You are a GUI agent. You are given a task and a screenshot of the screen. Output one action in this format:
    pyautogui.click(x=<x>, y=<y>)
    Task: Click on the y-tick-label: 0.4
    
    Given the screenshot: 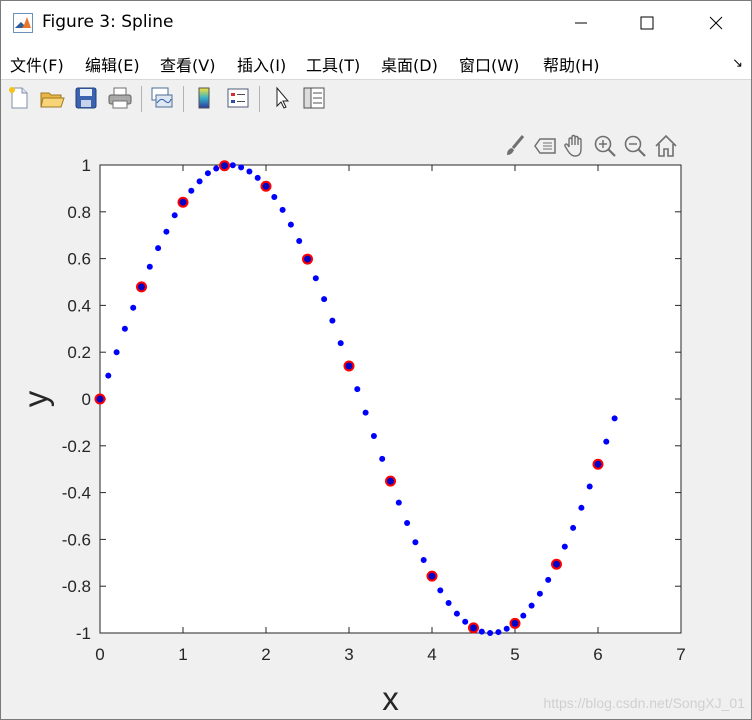 What is the action you would take?
    pyautogui.click(x=79, y=305)
    